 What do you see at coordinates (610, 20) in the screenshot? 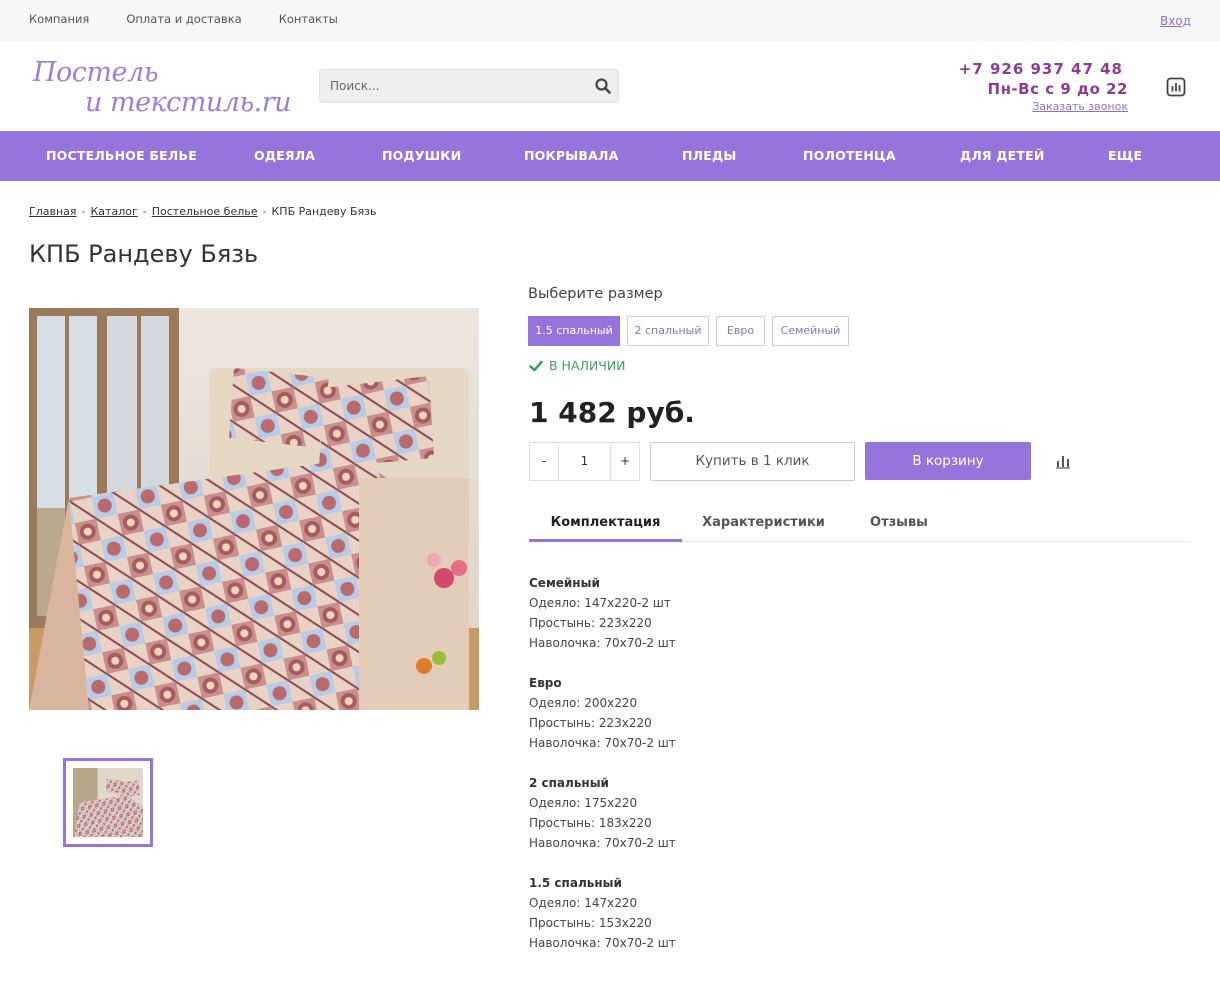
I see `top-bar: Компания Оплата и доставка Контакты Вход` at bounding box center [610, 20].